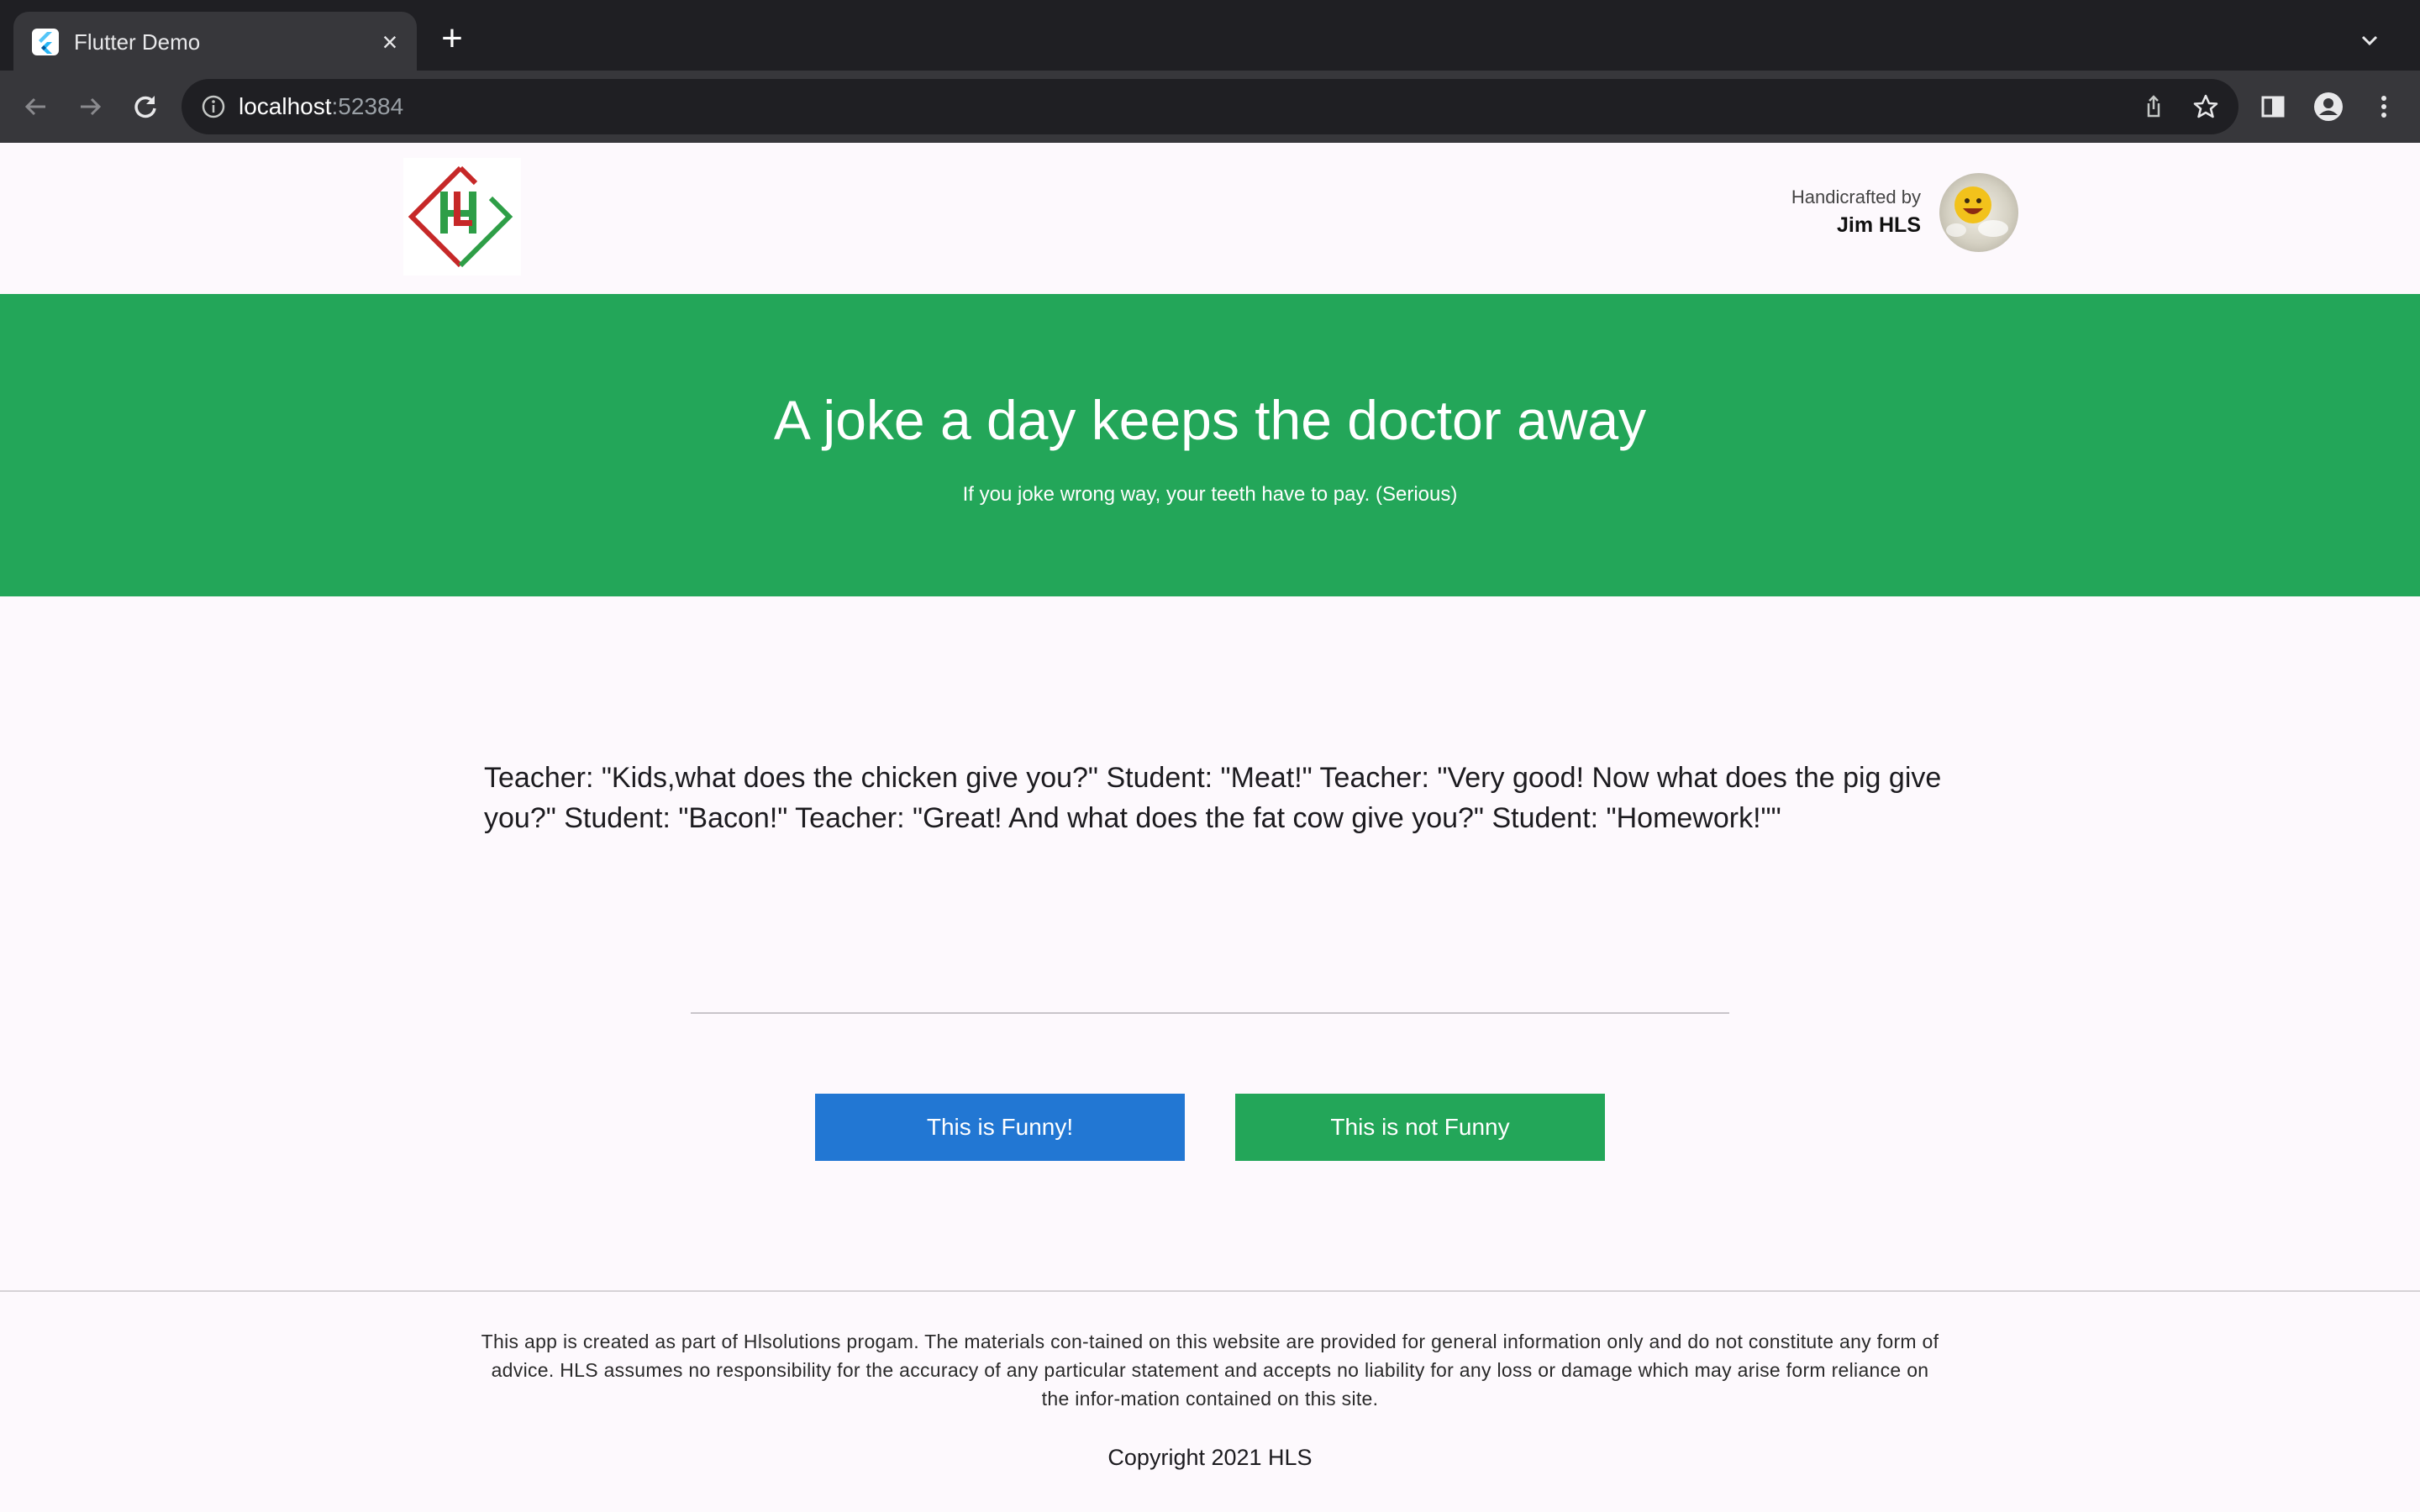 This screenshot has height=1512, width=2420. What do you see at coordinates (462, 217) in the screenshot?
I see `hls-logo` at bounding box center [462, 217].